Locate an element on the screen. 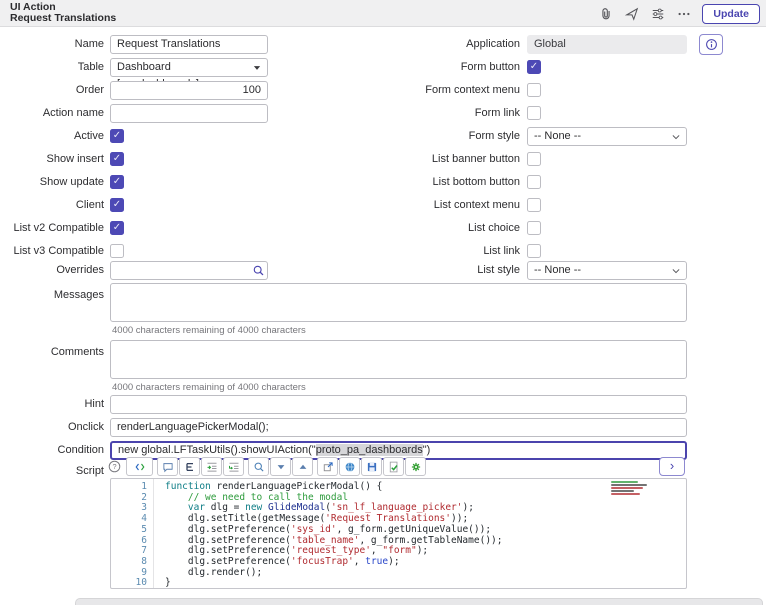  sliders-button is located at coordinates (658, 14).